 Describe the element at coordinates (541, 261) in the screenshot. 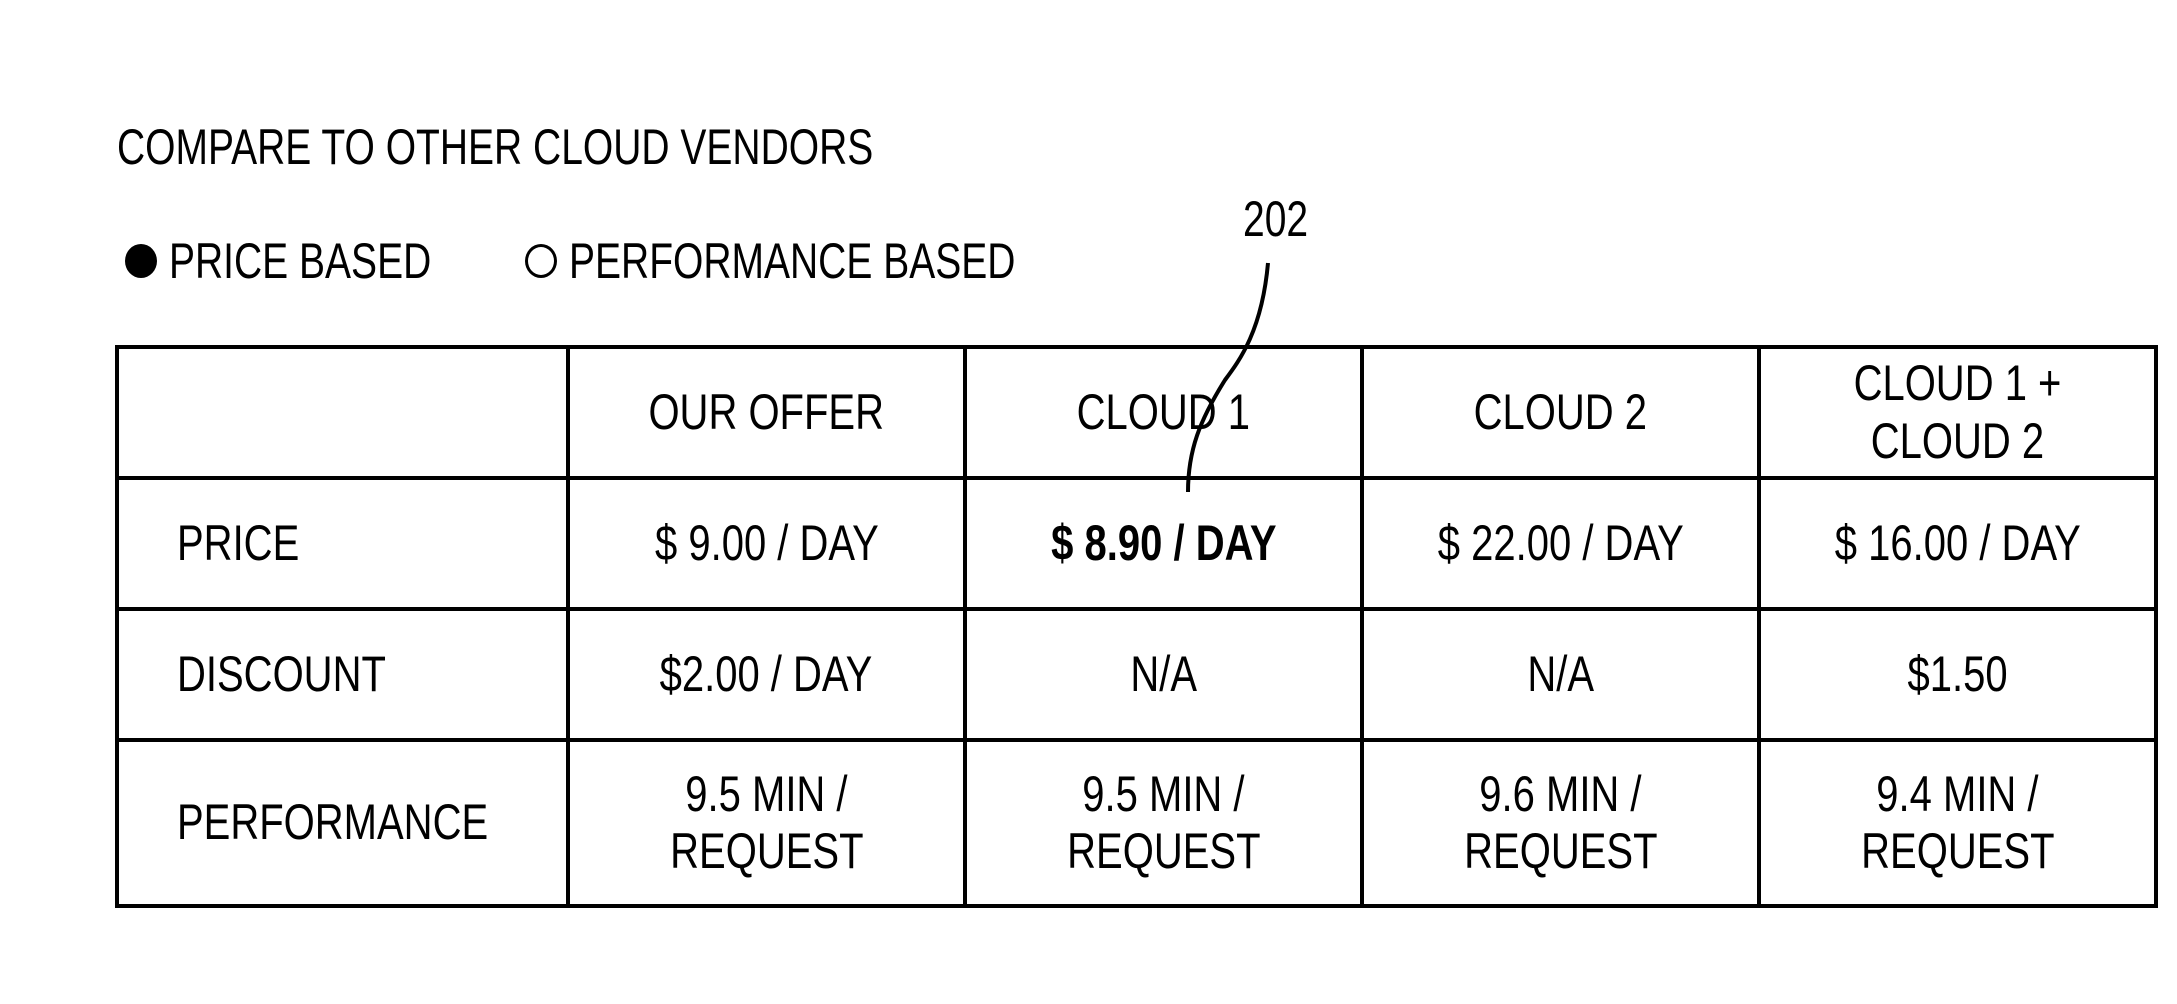

I see `radio-unselected-icon` at that location.